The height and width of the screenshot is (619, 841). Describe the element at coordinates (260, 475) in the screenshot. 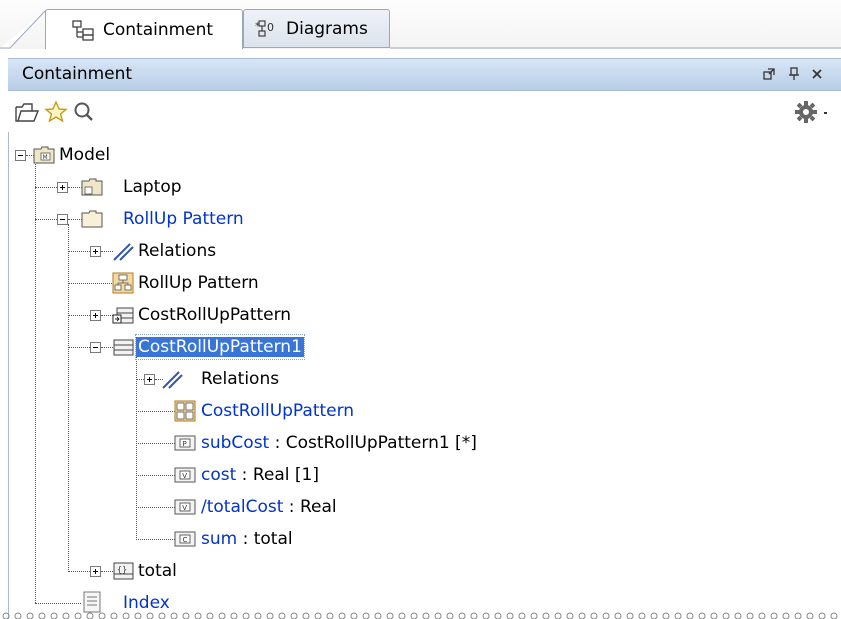

I see `tree-node-cost: cost : Real [1]` at that location.